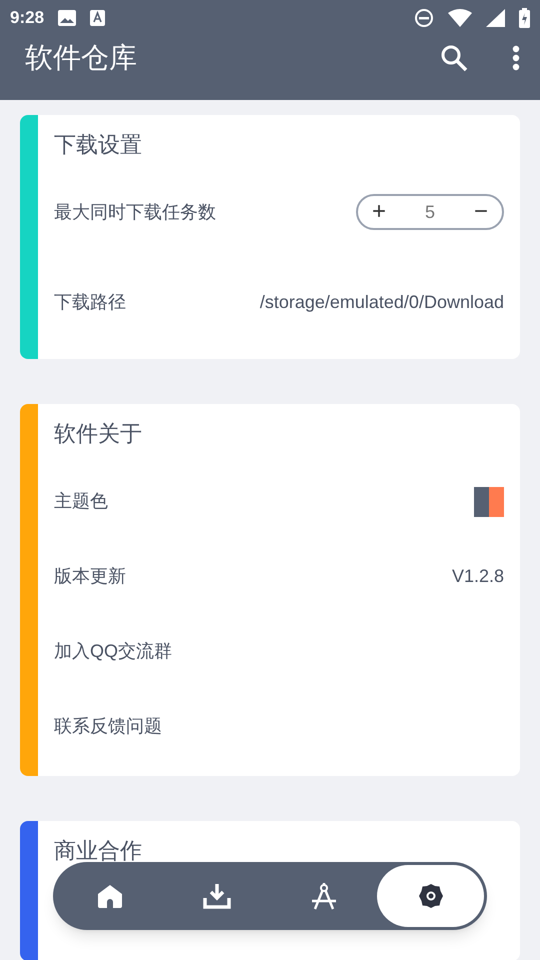  I want to click on wifi-icon, so click(460, 18).